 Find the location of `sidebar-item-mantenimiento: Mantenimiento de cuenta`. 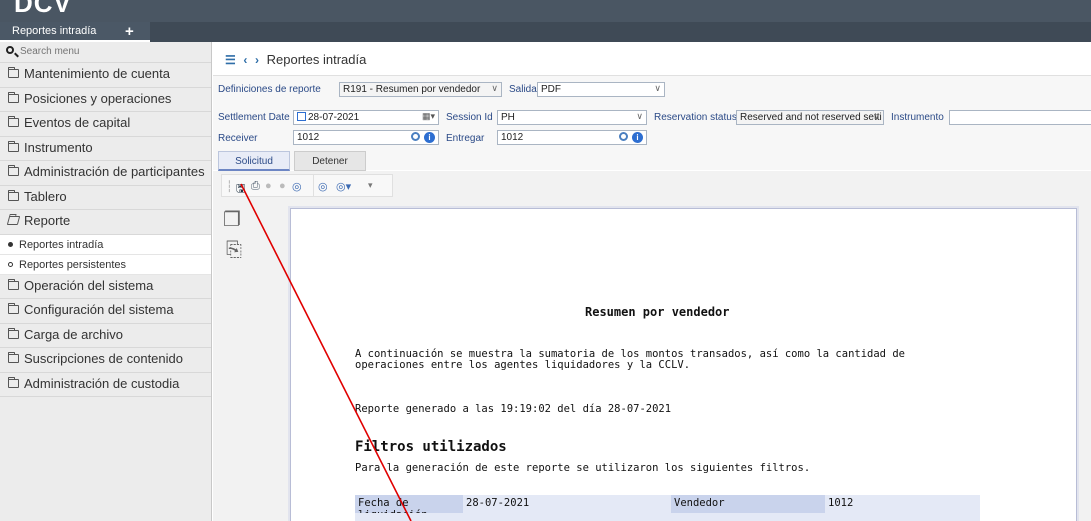

sidebar-item-mantenimiento: Mantenimiento de cuenta is located at coordinates (105, 75).